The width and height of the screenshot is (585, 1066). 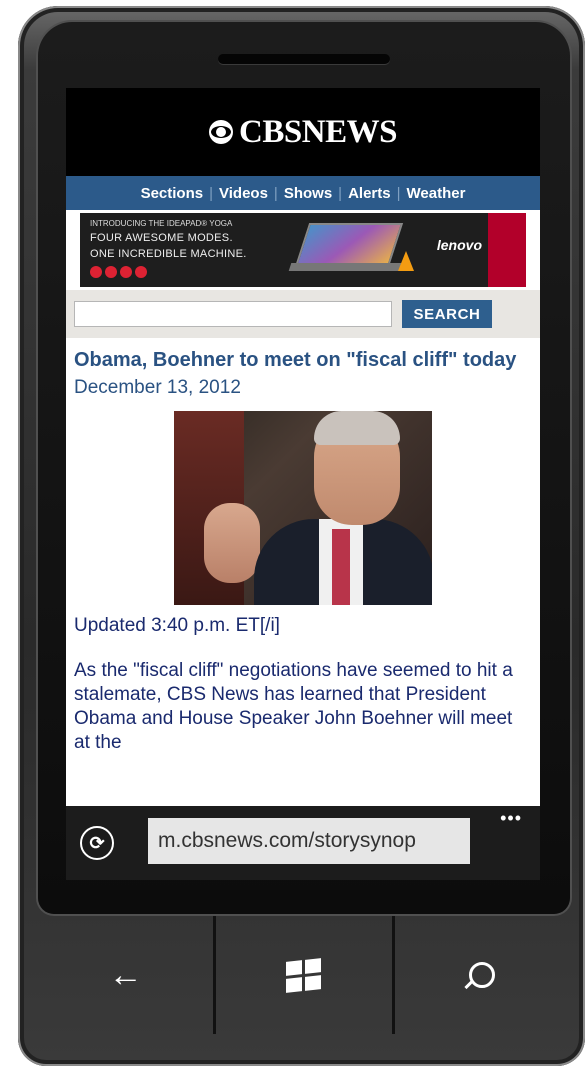 I want to click on start-button, so click(x=305, y=975).